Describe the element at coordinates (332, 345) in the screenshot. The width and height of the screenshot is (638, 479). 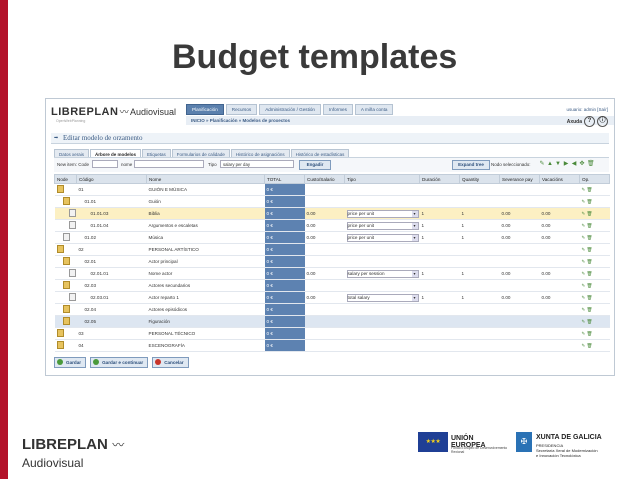
I see `table-row: 04 ESCENOGRAFÍA 0 € ✎ 🗑` at that location.